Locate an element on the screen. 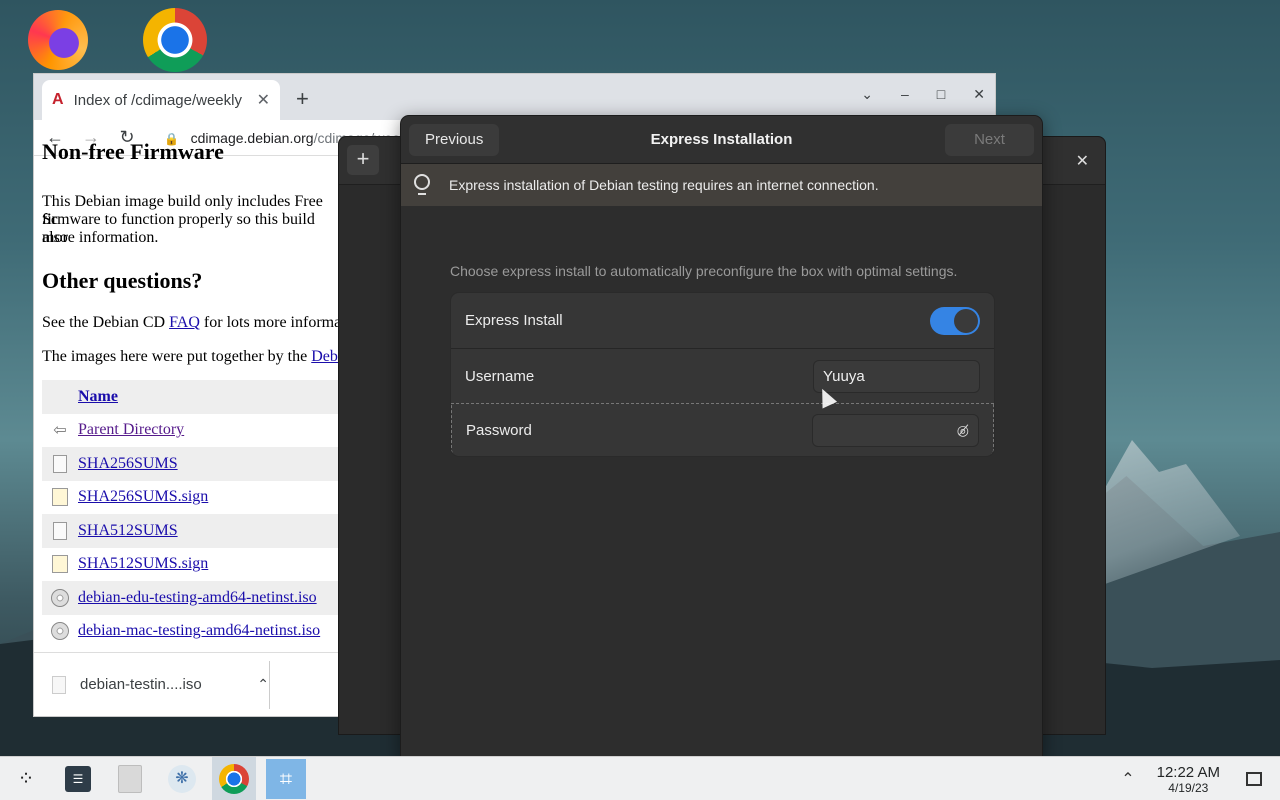 The height and width of the screenshot is (800, 1280). debian-favicon-icon: A is located at coordinates (58, 99).